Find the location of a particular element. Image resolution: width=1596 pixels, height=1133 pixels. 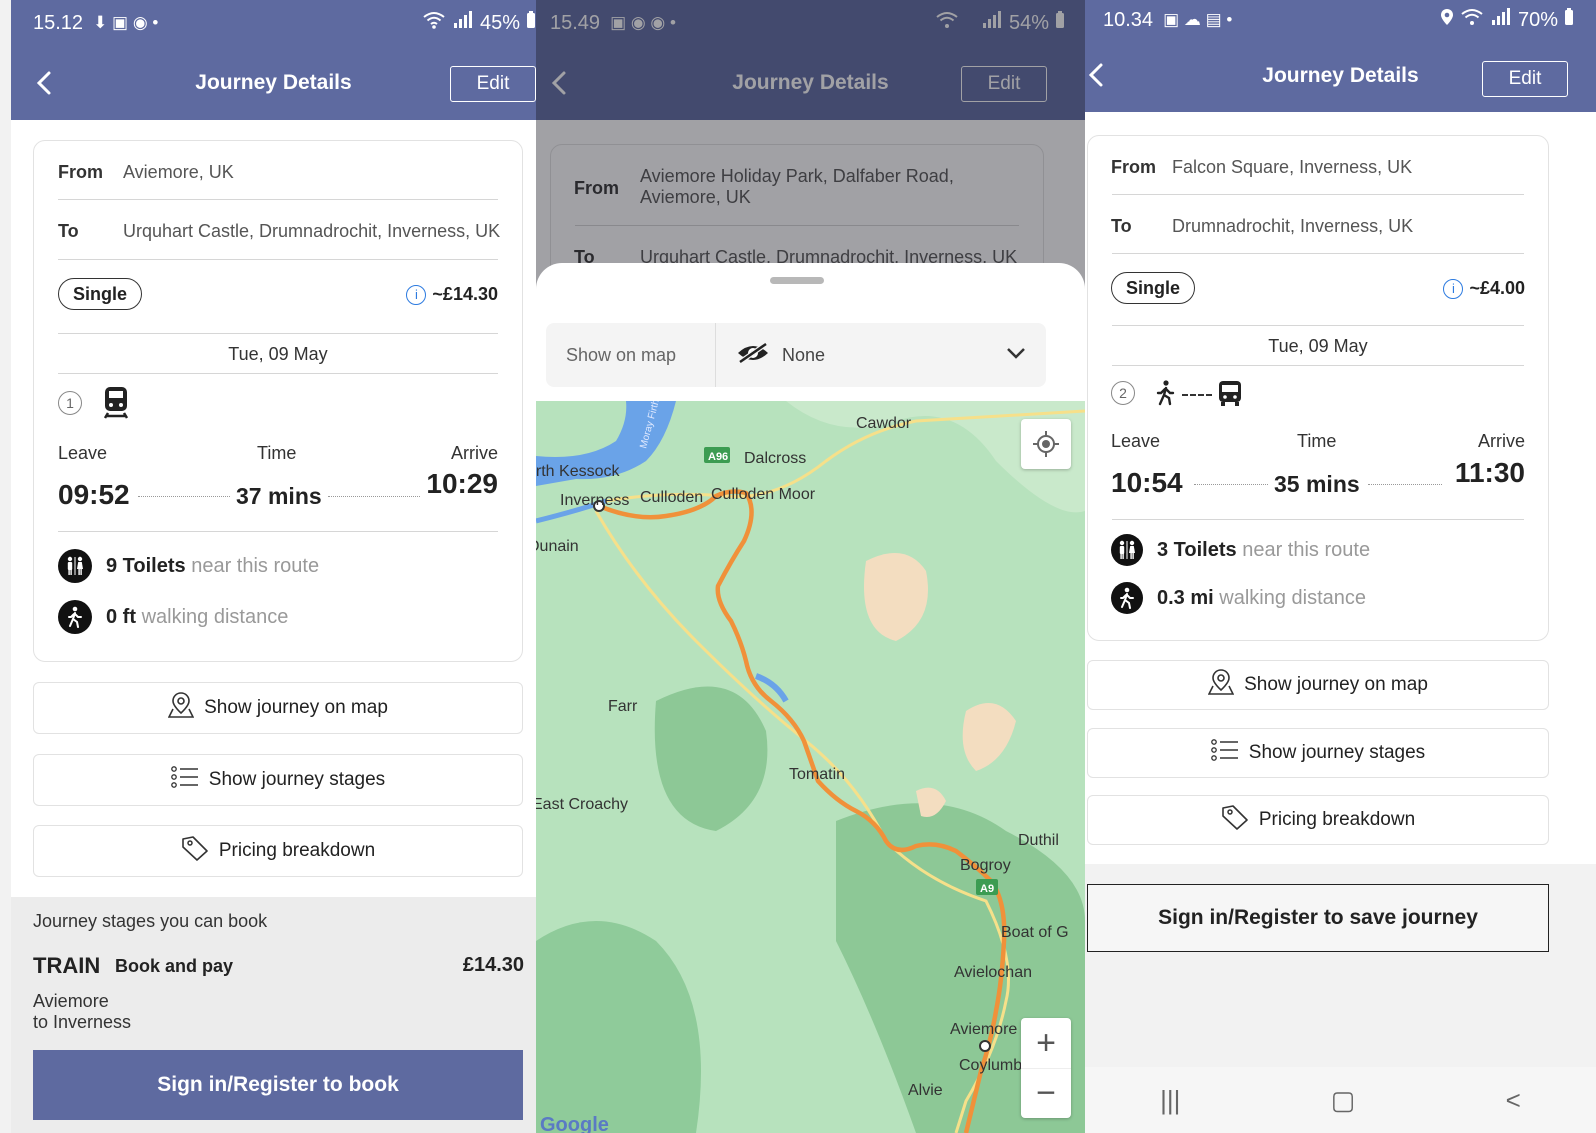

my-location-button is located at coordinates (1046, 444).